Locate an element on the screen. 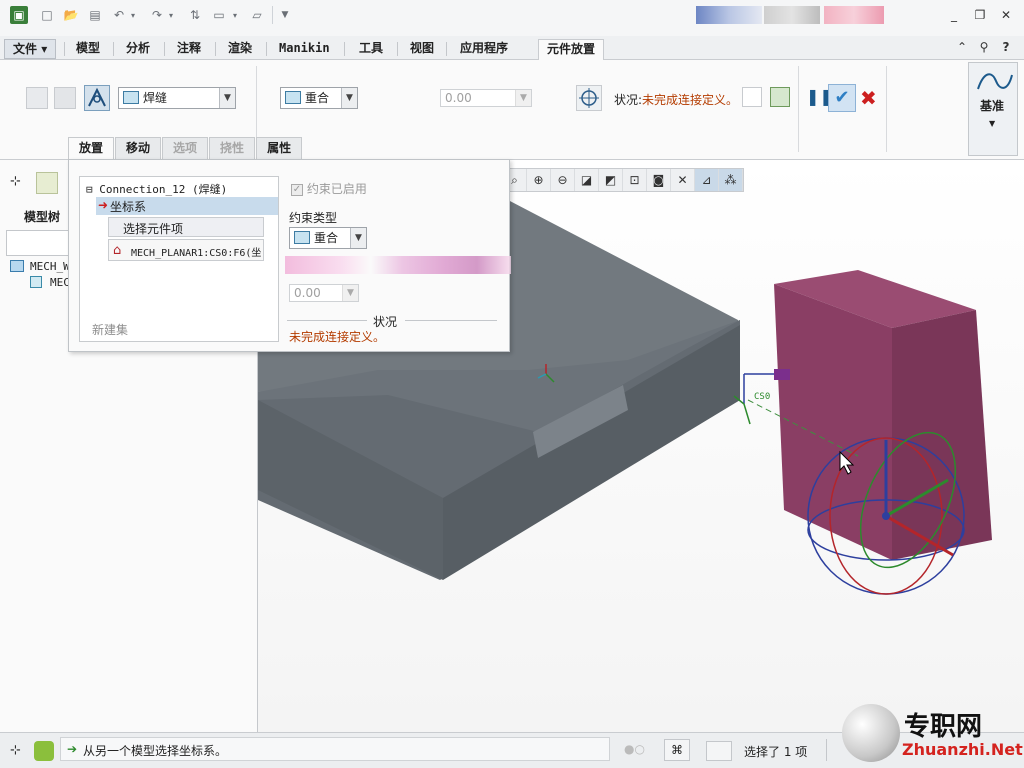 The width and height of the screenshot is (1024, 768). subtab-properties: 属性 is located at coordinates (279, 148).